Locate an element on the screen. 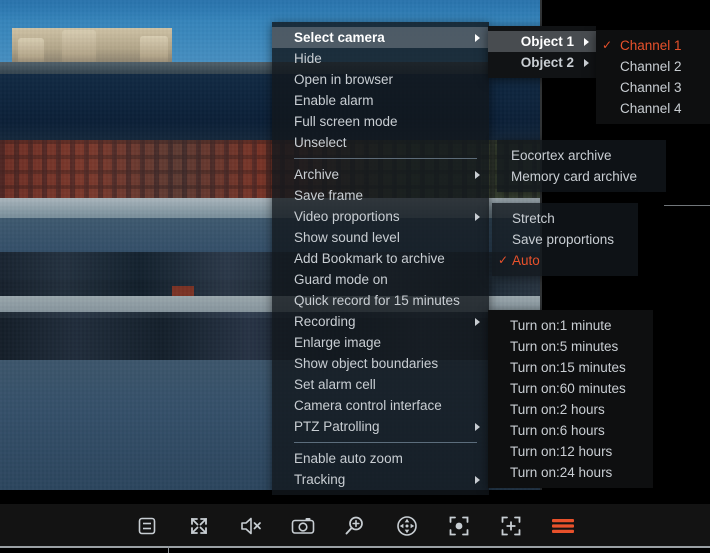  menu-item-turn-on-60-minutes: Turn on:60 minutes is located at coordinates (570, 388).